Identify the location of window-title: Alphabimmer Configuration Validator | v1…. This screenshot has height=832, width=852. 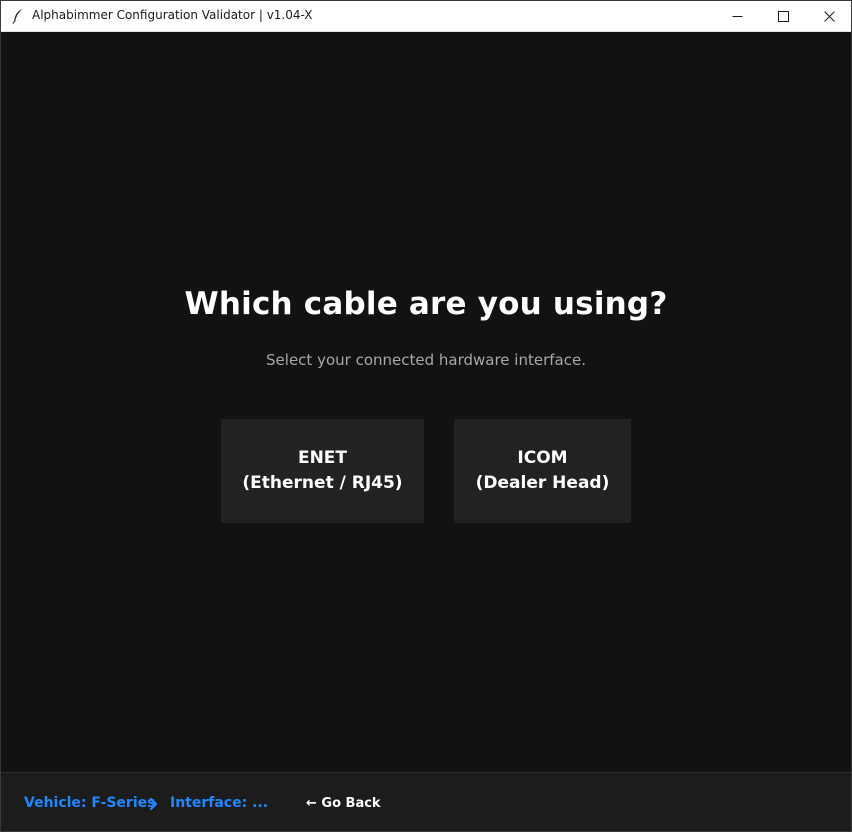
(172, 15).